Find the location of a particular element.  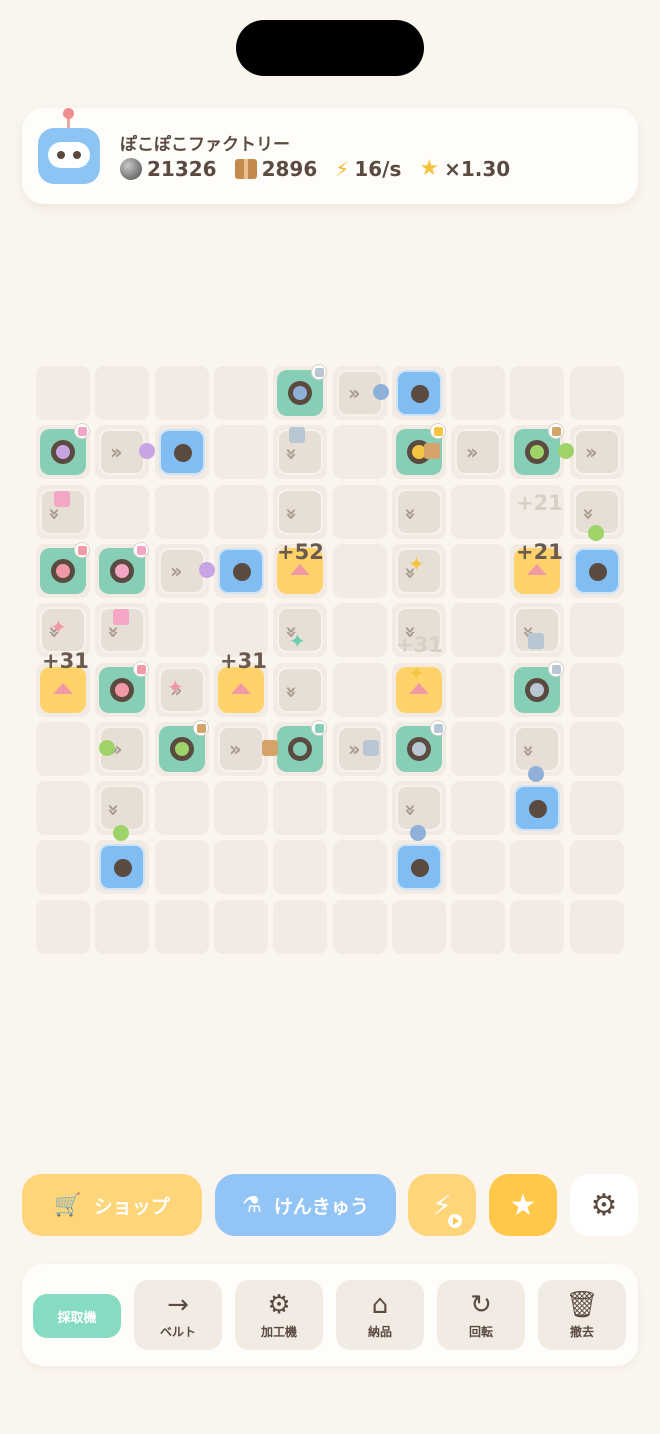

tool-processor: ⚙ 加工機 is located at coordinates (279, 1315).